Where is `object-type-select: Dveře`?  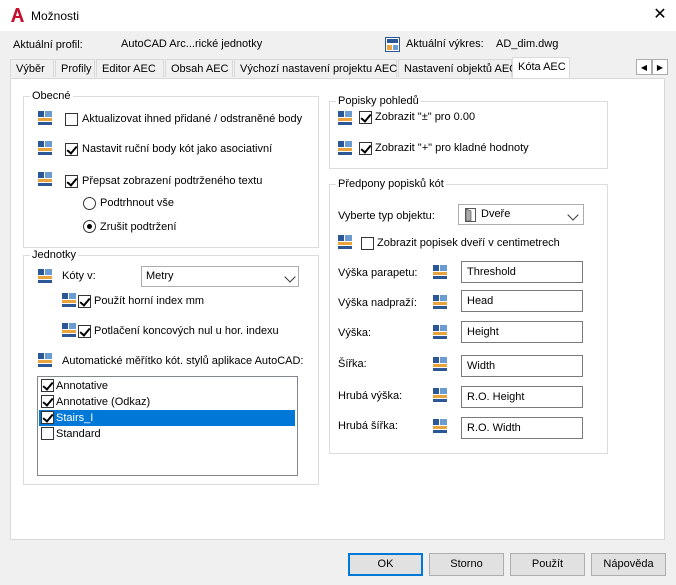 object-type-select: Dveře is located at coordinates (521, 214).